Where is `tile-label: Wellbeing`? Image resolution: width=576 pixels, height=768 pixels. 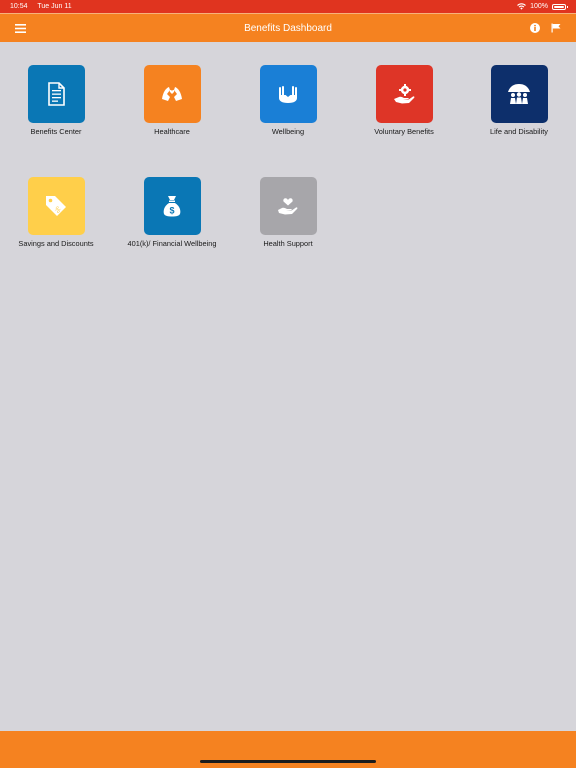
tile-label: Wellbeing is located at coordinates (288, 131).